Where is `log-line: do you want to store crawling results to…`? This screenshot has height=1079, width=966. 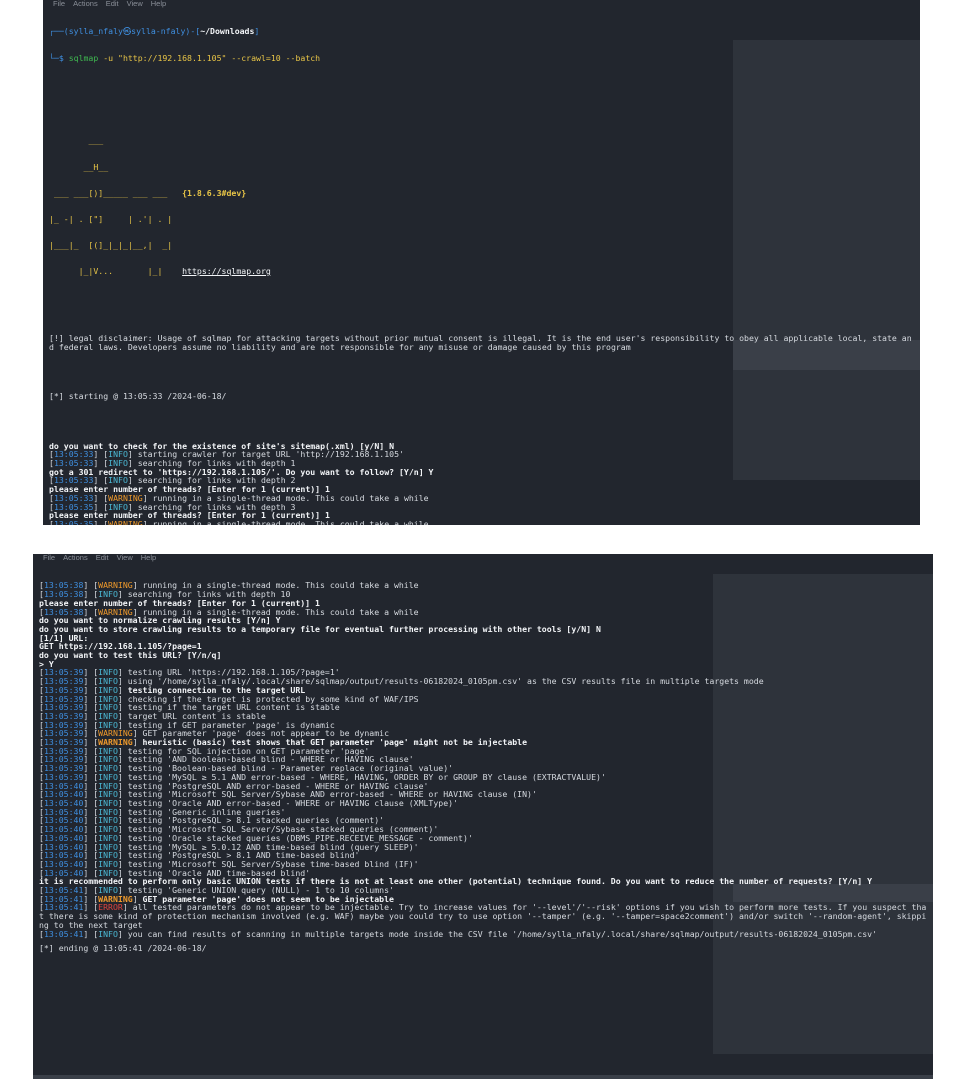 log-line: do you want to store crawling results to… is located at coordinates (320, 628).